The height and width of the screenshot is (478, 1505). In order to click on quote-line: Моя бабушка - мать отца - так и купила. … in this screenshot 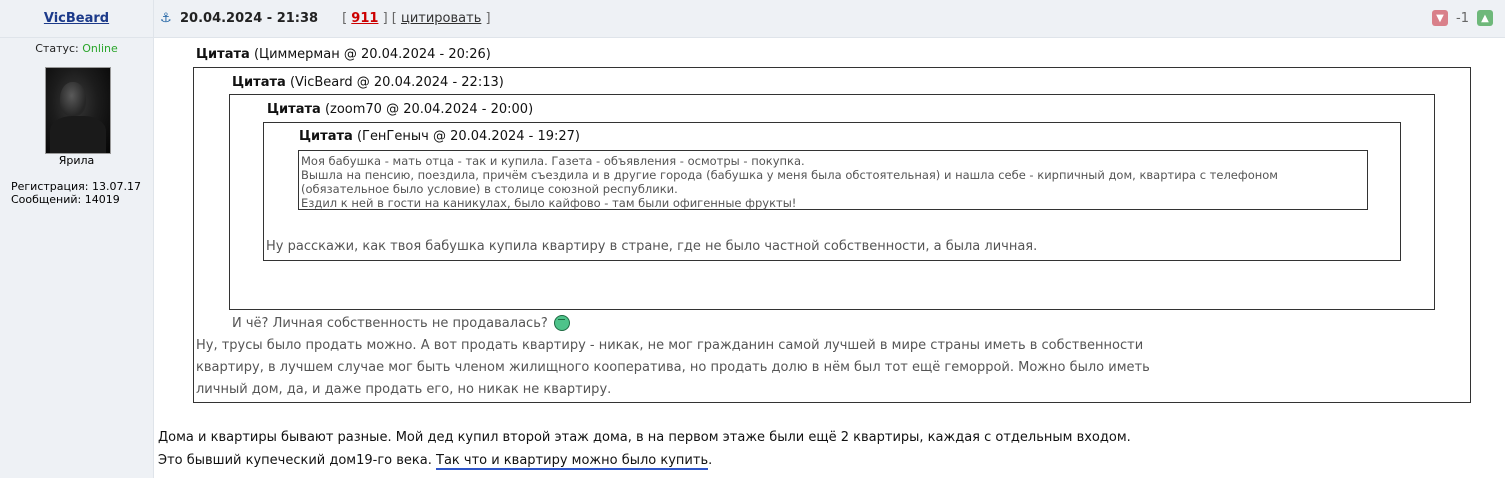, I will do `click(553, 161)`.